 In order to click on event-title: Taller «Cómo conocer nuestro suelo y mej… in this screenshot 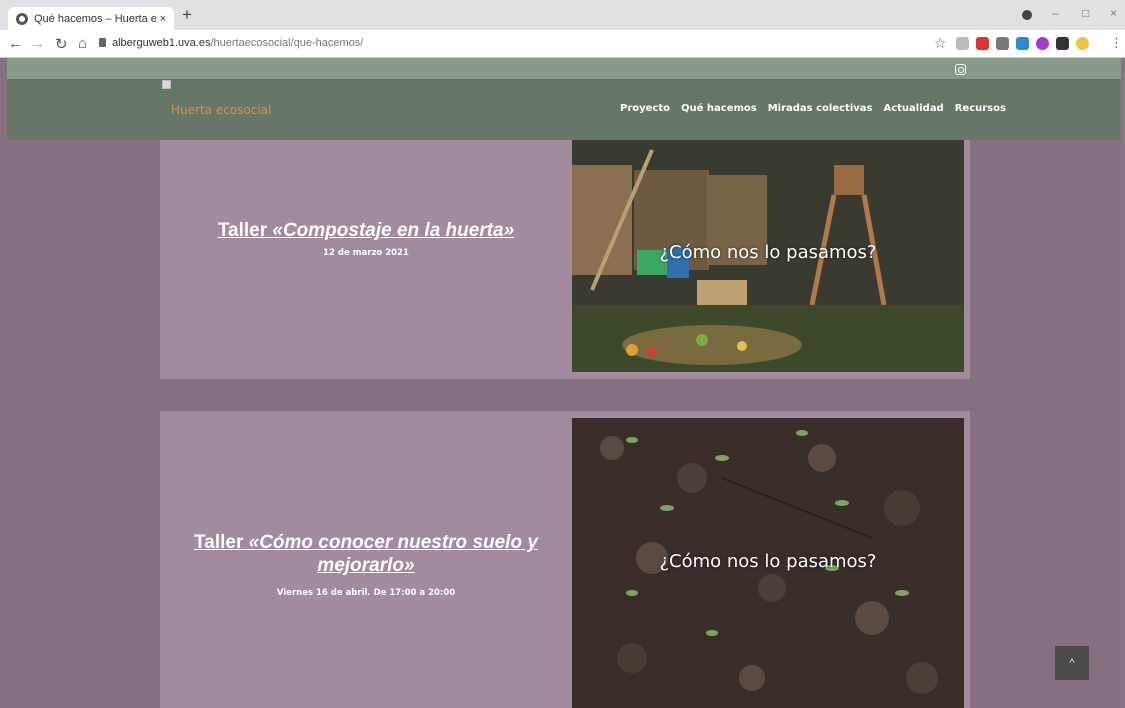, I will do `click(366, 554)`.